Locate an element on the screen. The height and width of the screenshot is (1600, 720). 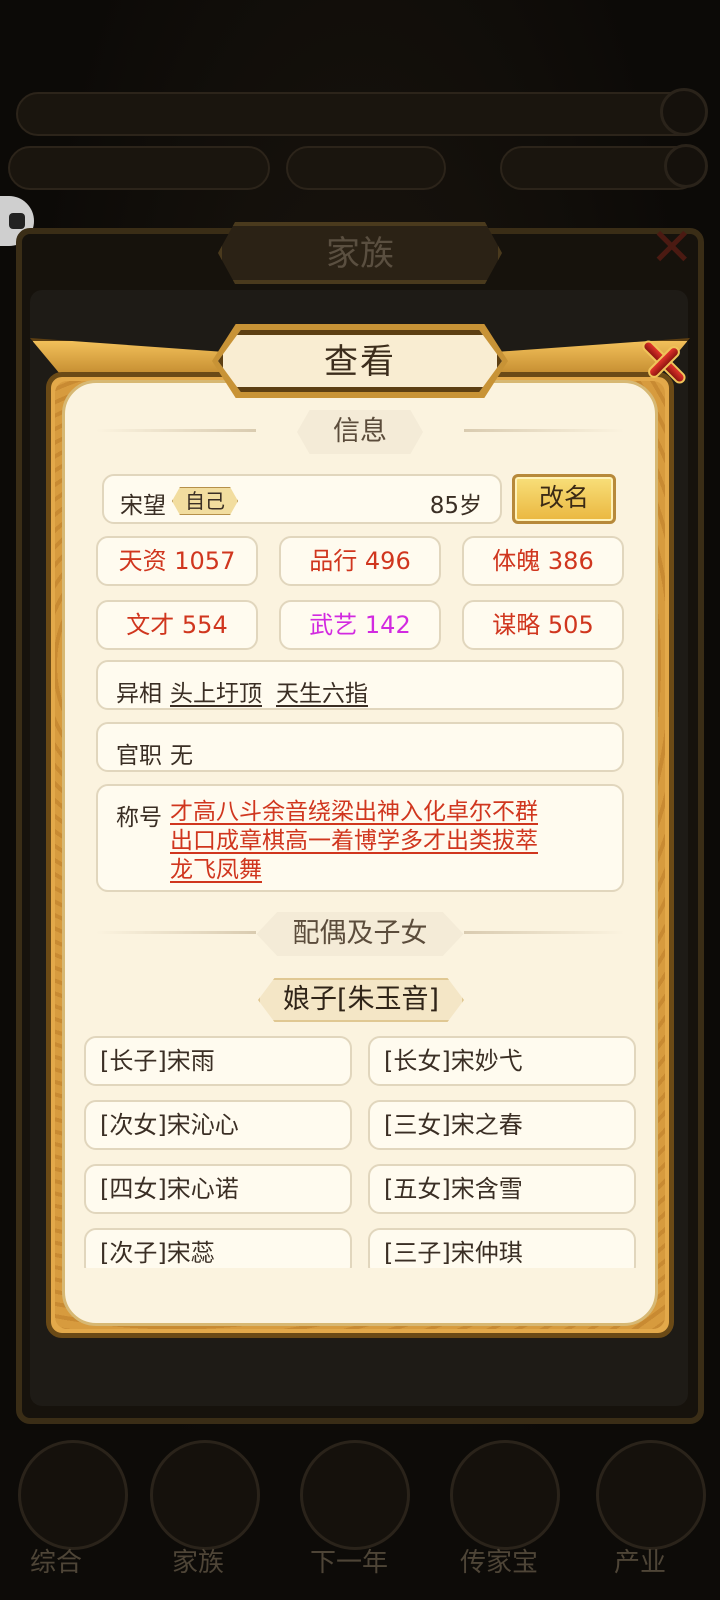
child-item: [三子]宋仲琪 is located at coordinates (502, 1248).